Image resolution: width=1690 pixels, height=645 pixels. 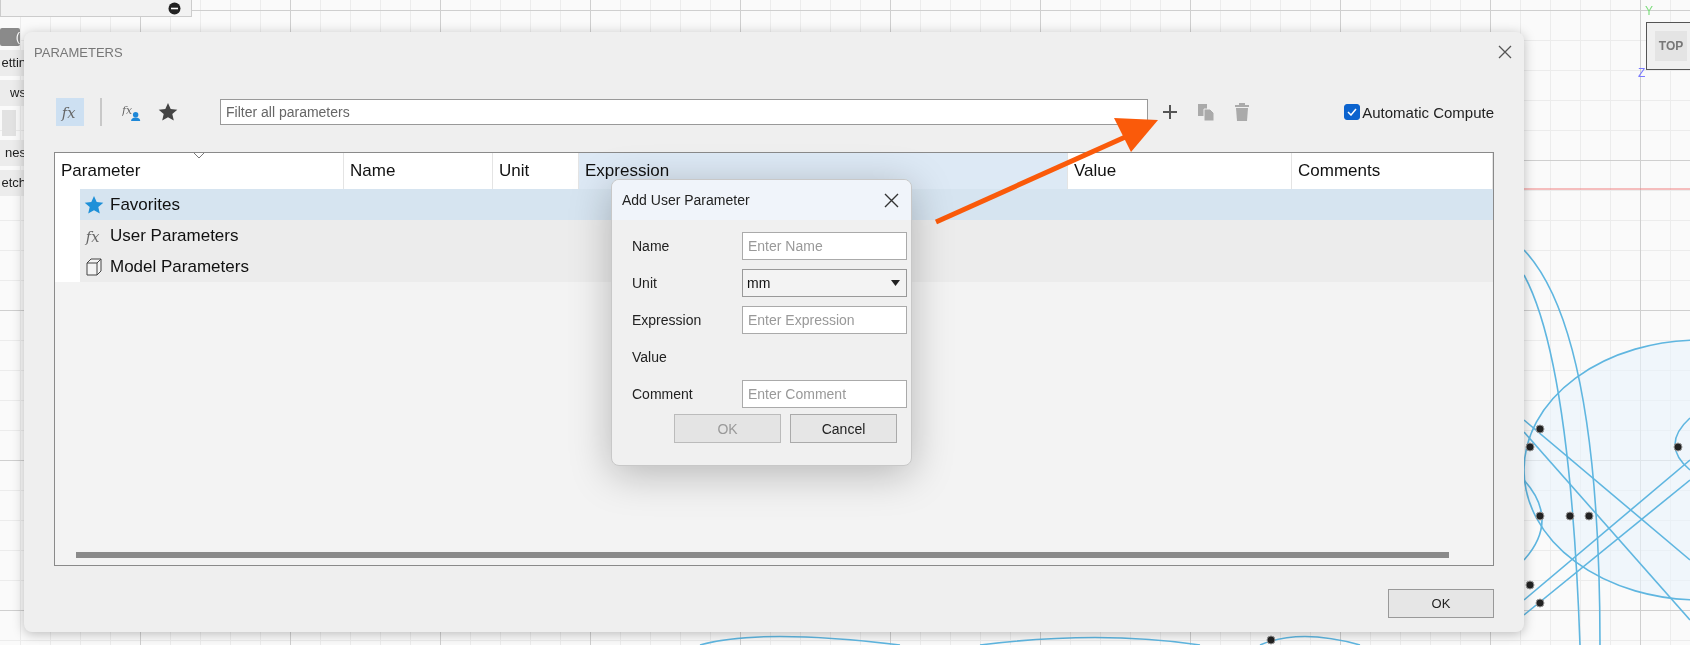 What do you see at coordinates (1242, 112) in the screenshot?
I see `trash-icon` at bounding box center [1242, 112].